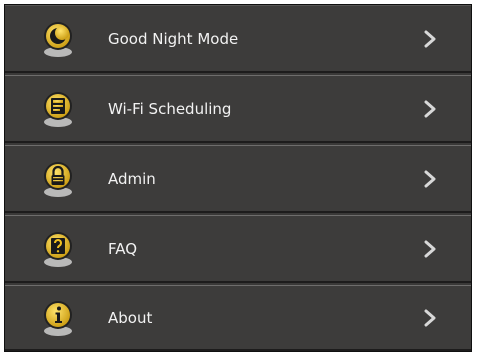 The image size is (478, 356). What do you see at coordinates (58, 39) in the screenshot?
I see `moon-icon` at bounding box center [58, 39].